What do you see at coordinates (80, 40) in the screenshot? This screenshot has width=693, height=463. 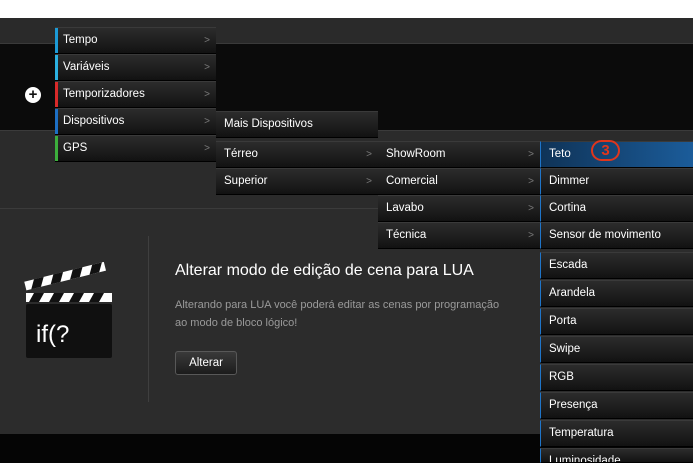 I see `menu-item-label: Tempo` at bounding box center [80, 40].